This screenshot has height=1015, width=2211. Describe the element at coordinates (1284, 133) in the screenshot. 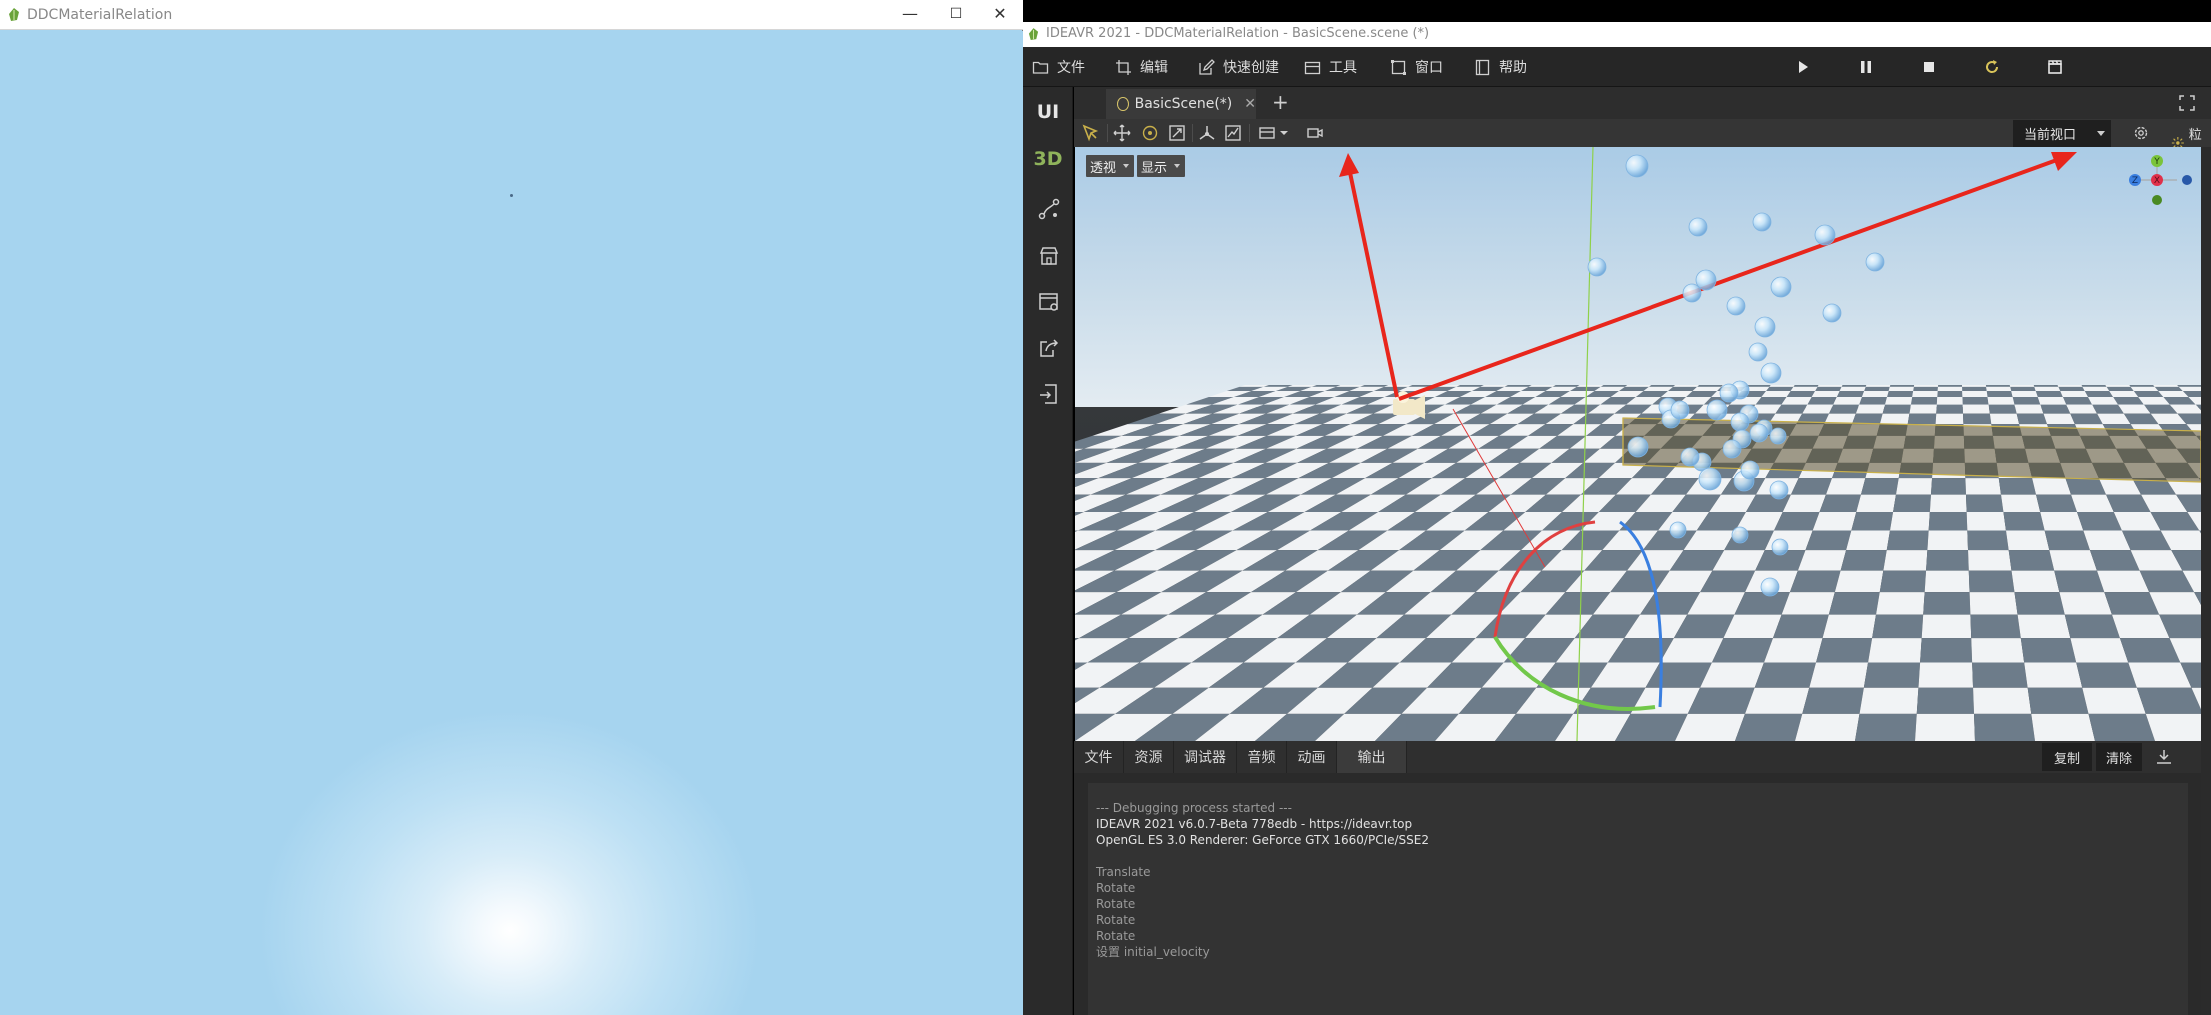

I see `layout-dropdown-icon` at that location.